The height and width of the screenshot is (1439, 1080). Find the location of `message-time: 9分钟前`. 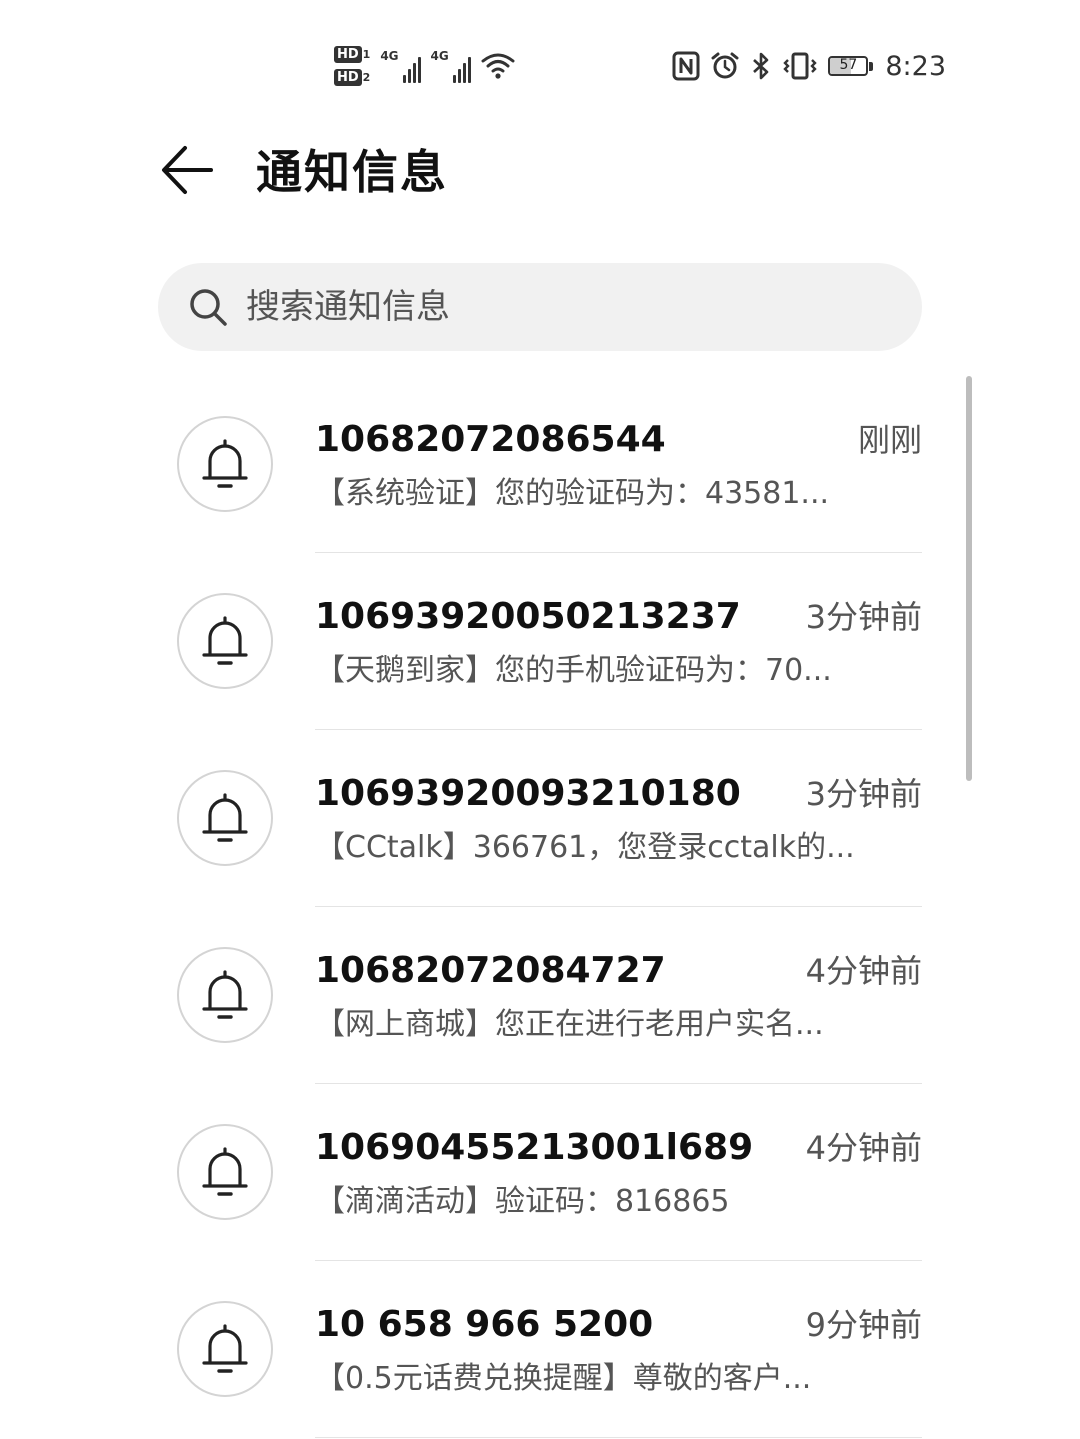

message-time: 9分钟前 is located at coordinates (863, 1325).